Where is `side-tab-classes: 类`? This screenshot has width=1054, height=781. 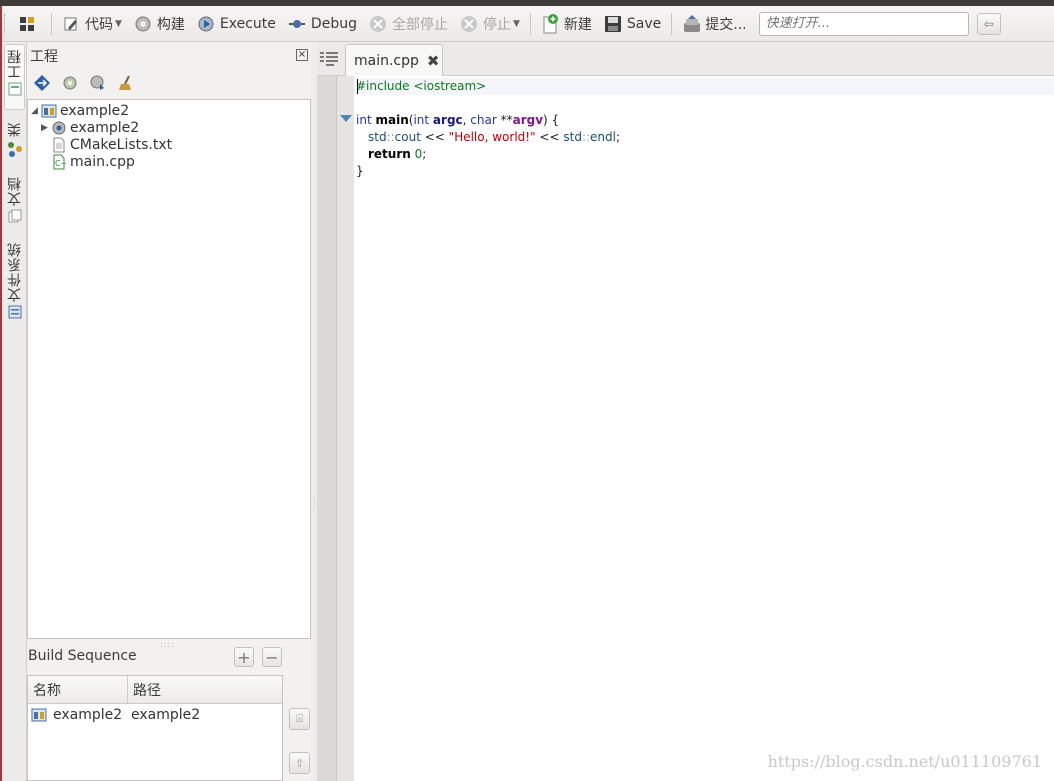
side-tab-classes: 类 is located at coordinates (14, 144).